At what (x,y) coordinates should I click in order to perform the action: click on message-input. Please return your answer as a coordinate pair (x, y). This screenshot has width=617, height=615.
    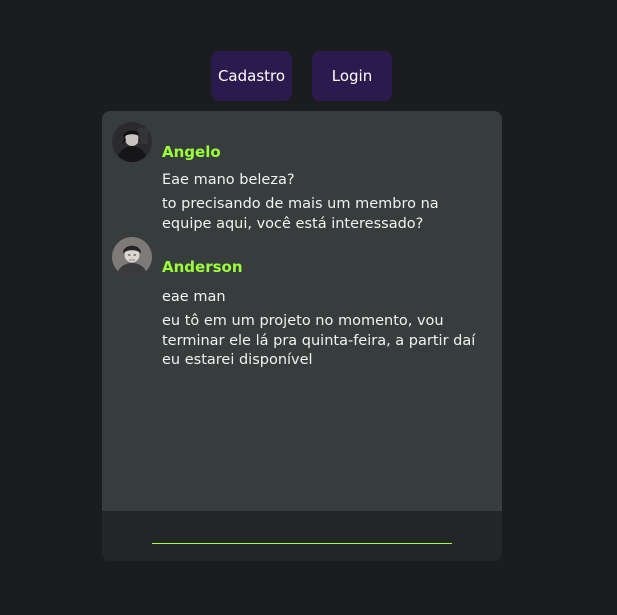
    Looking at the image, I should click on (302, 534).